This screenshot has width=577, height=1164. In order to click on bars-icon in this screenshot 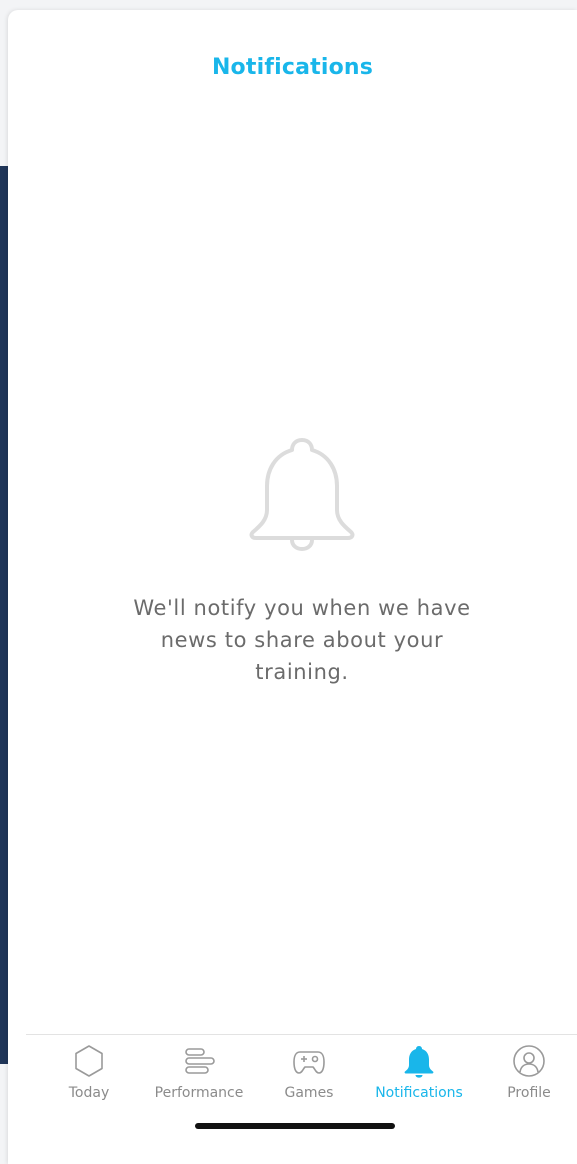, I will do `click(200, 1061)`.